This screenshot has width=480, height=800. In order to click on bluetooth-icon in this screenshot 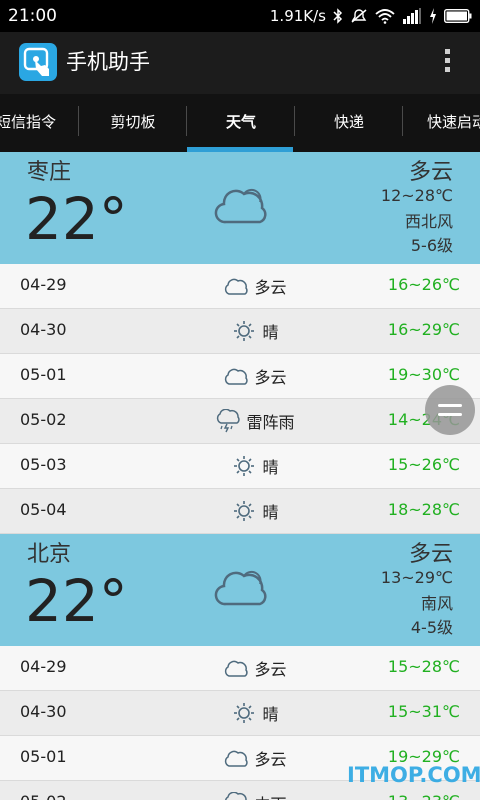, I will do `click(338, 16)`.